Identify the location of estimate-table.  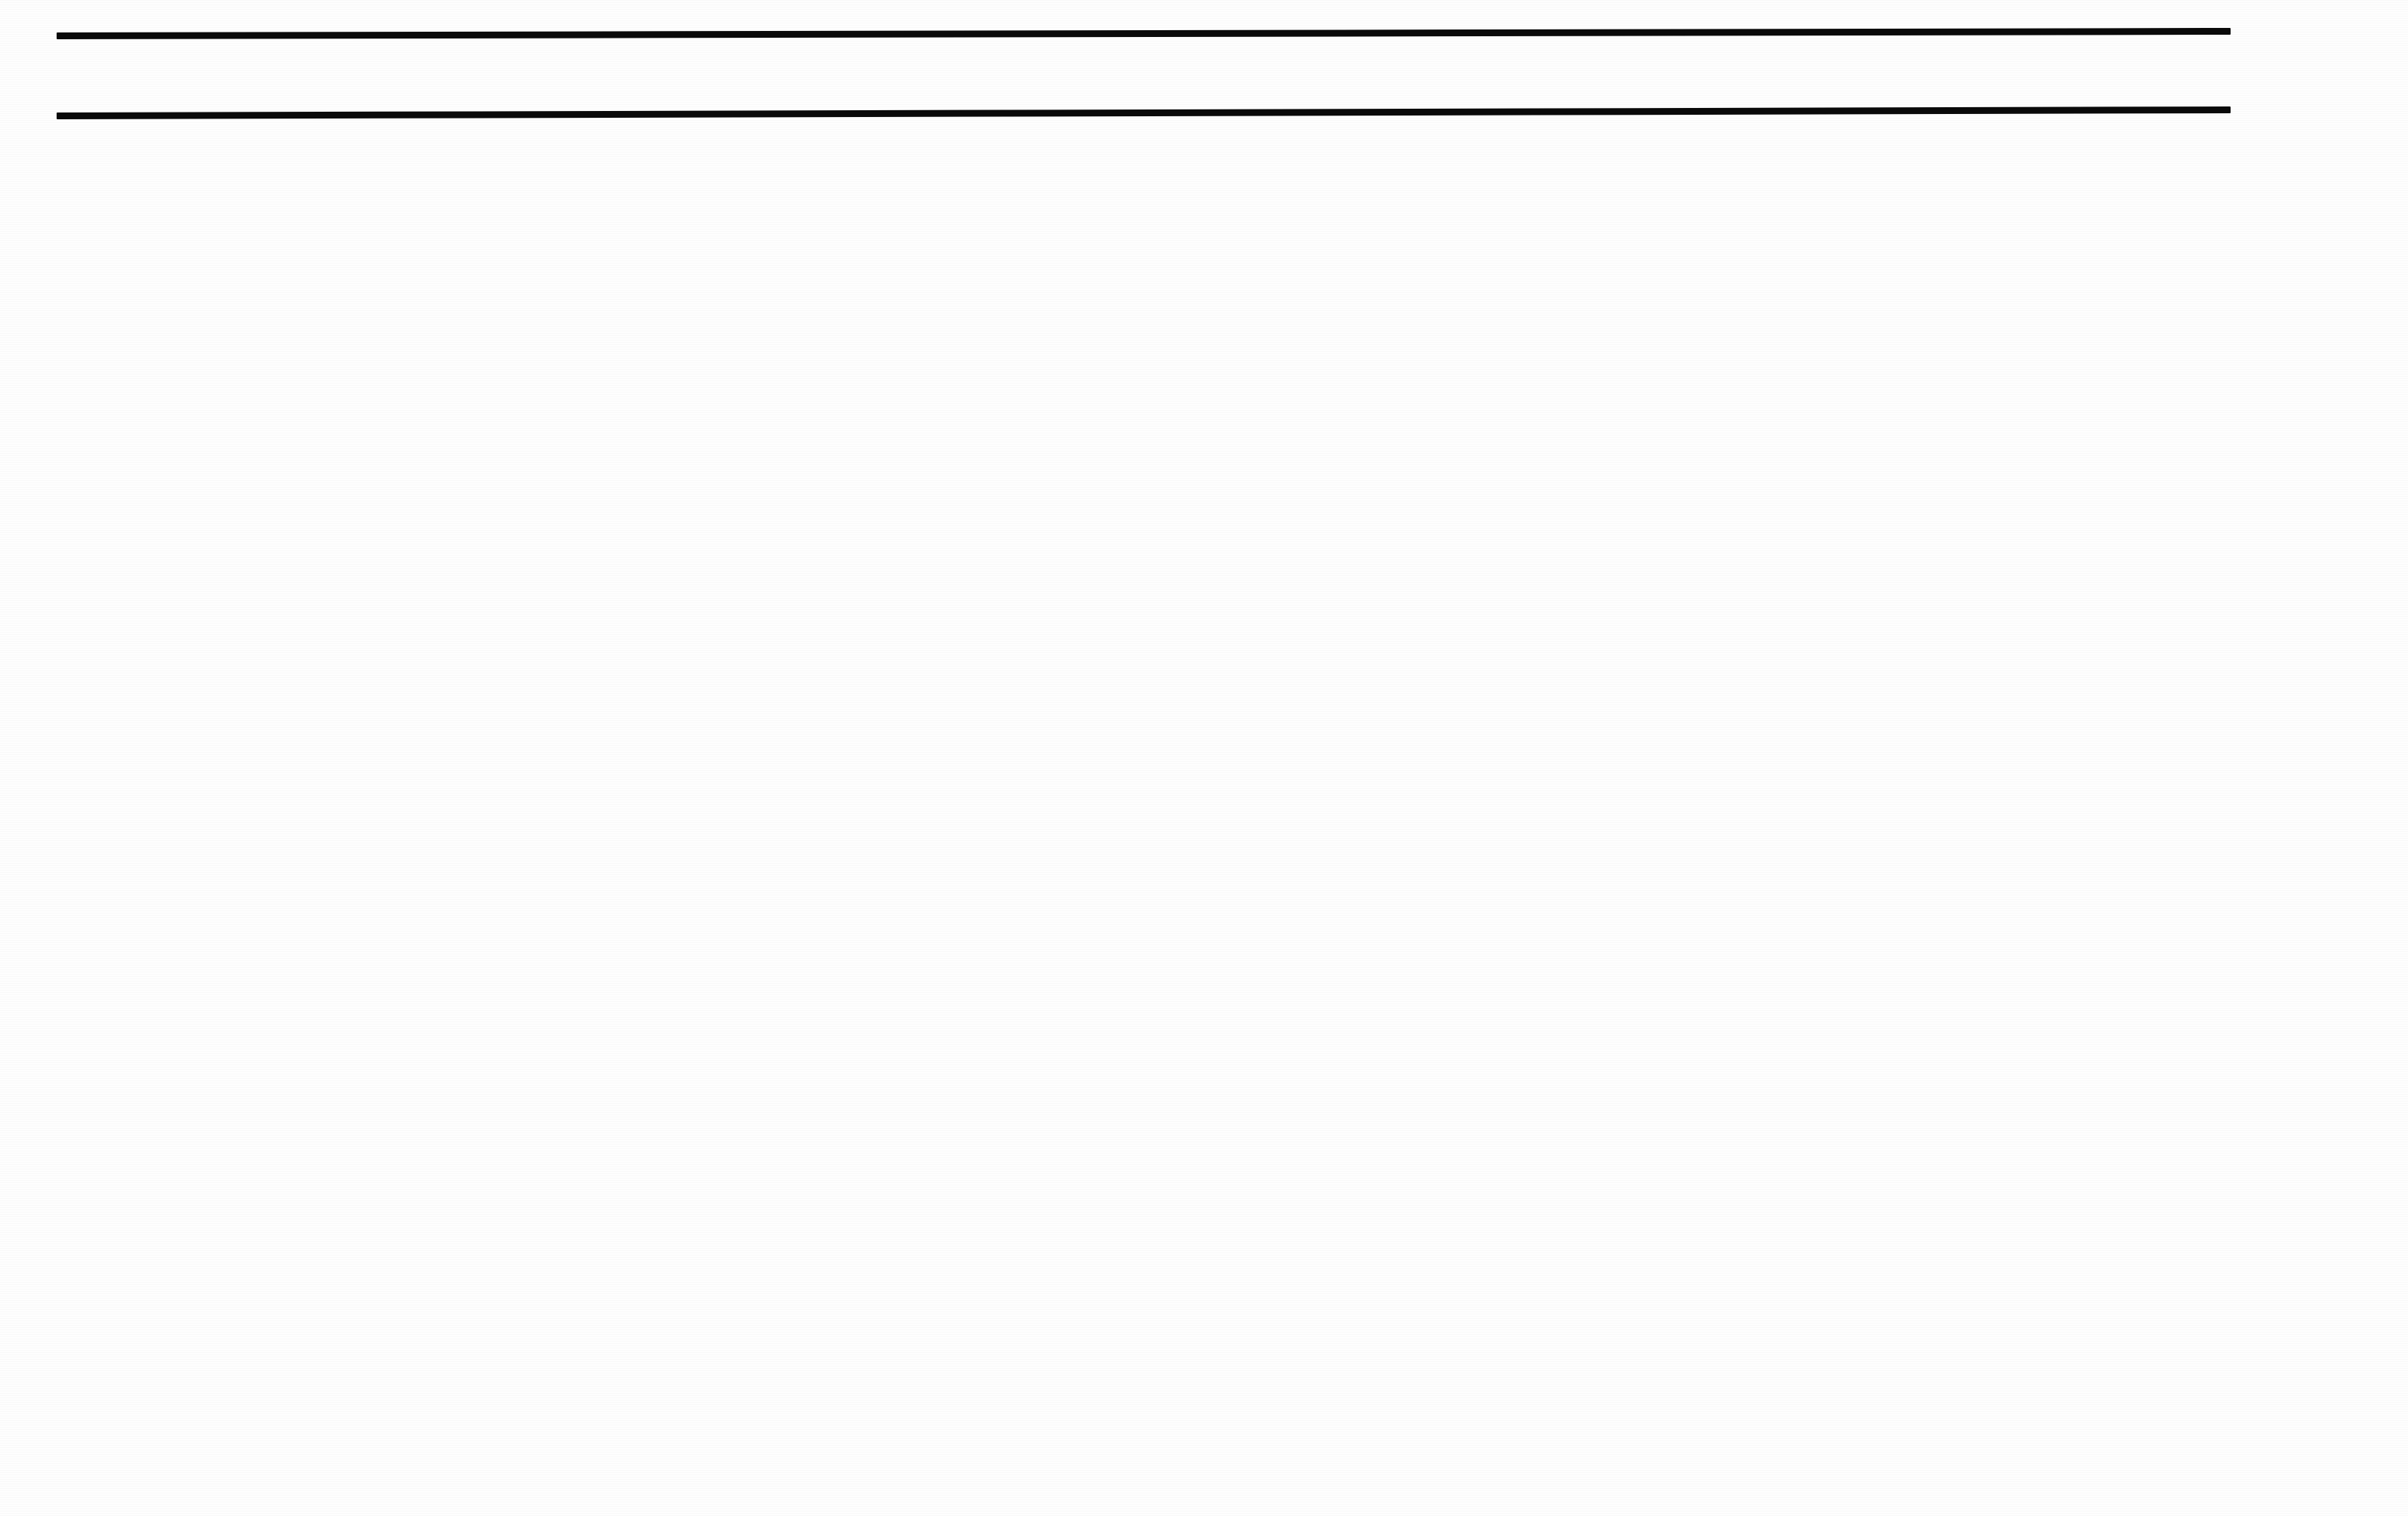
(1143, 81).